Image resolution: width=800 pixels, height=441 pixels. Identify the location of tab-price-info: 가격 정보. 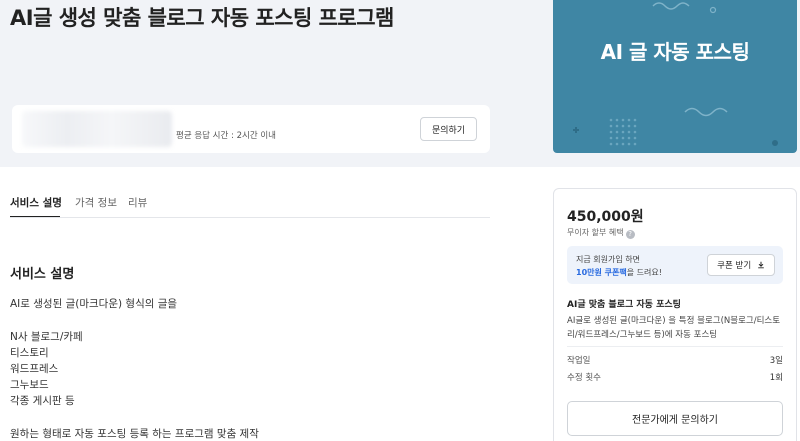
(96, 202).